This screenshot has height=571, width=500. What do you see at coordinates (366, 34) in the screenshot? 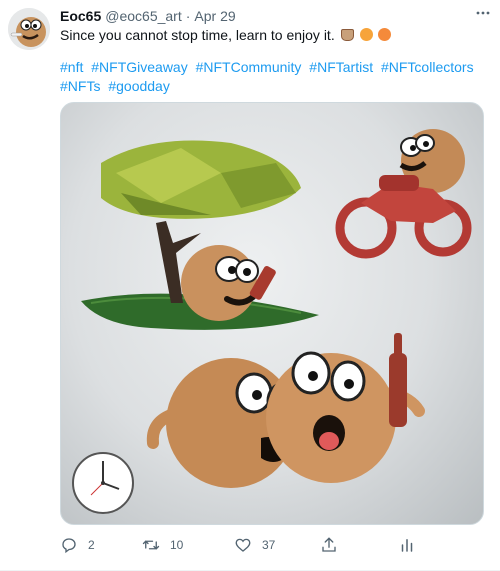
I see `person-emoji-icon` at bounding box center [366, 34].